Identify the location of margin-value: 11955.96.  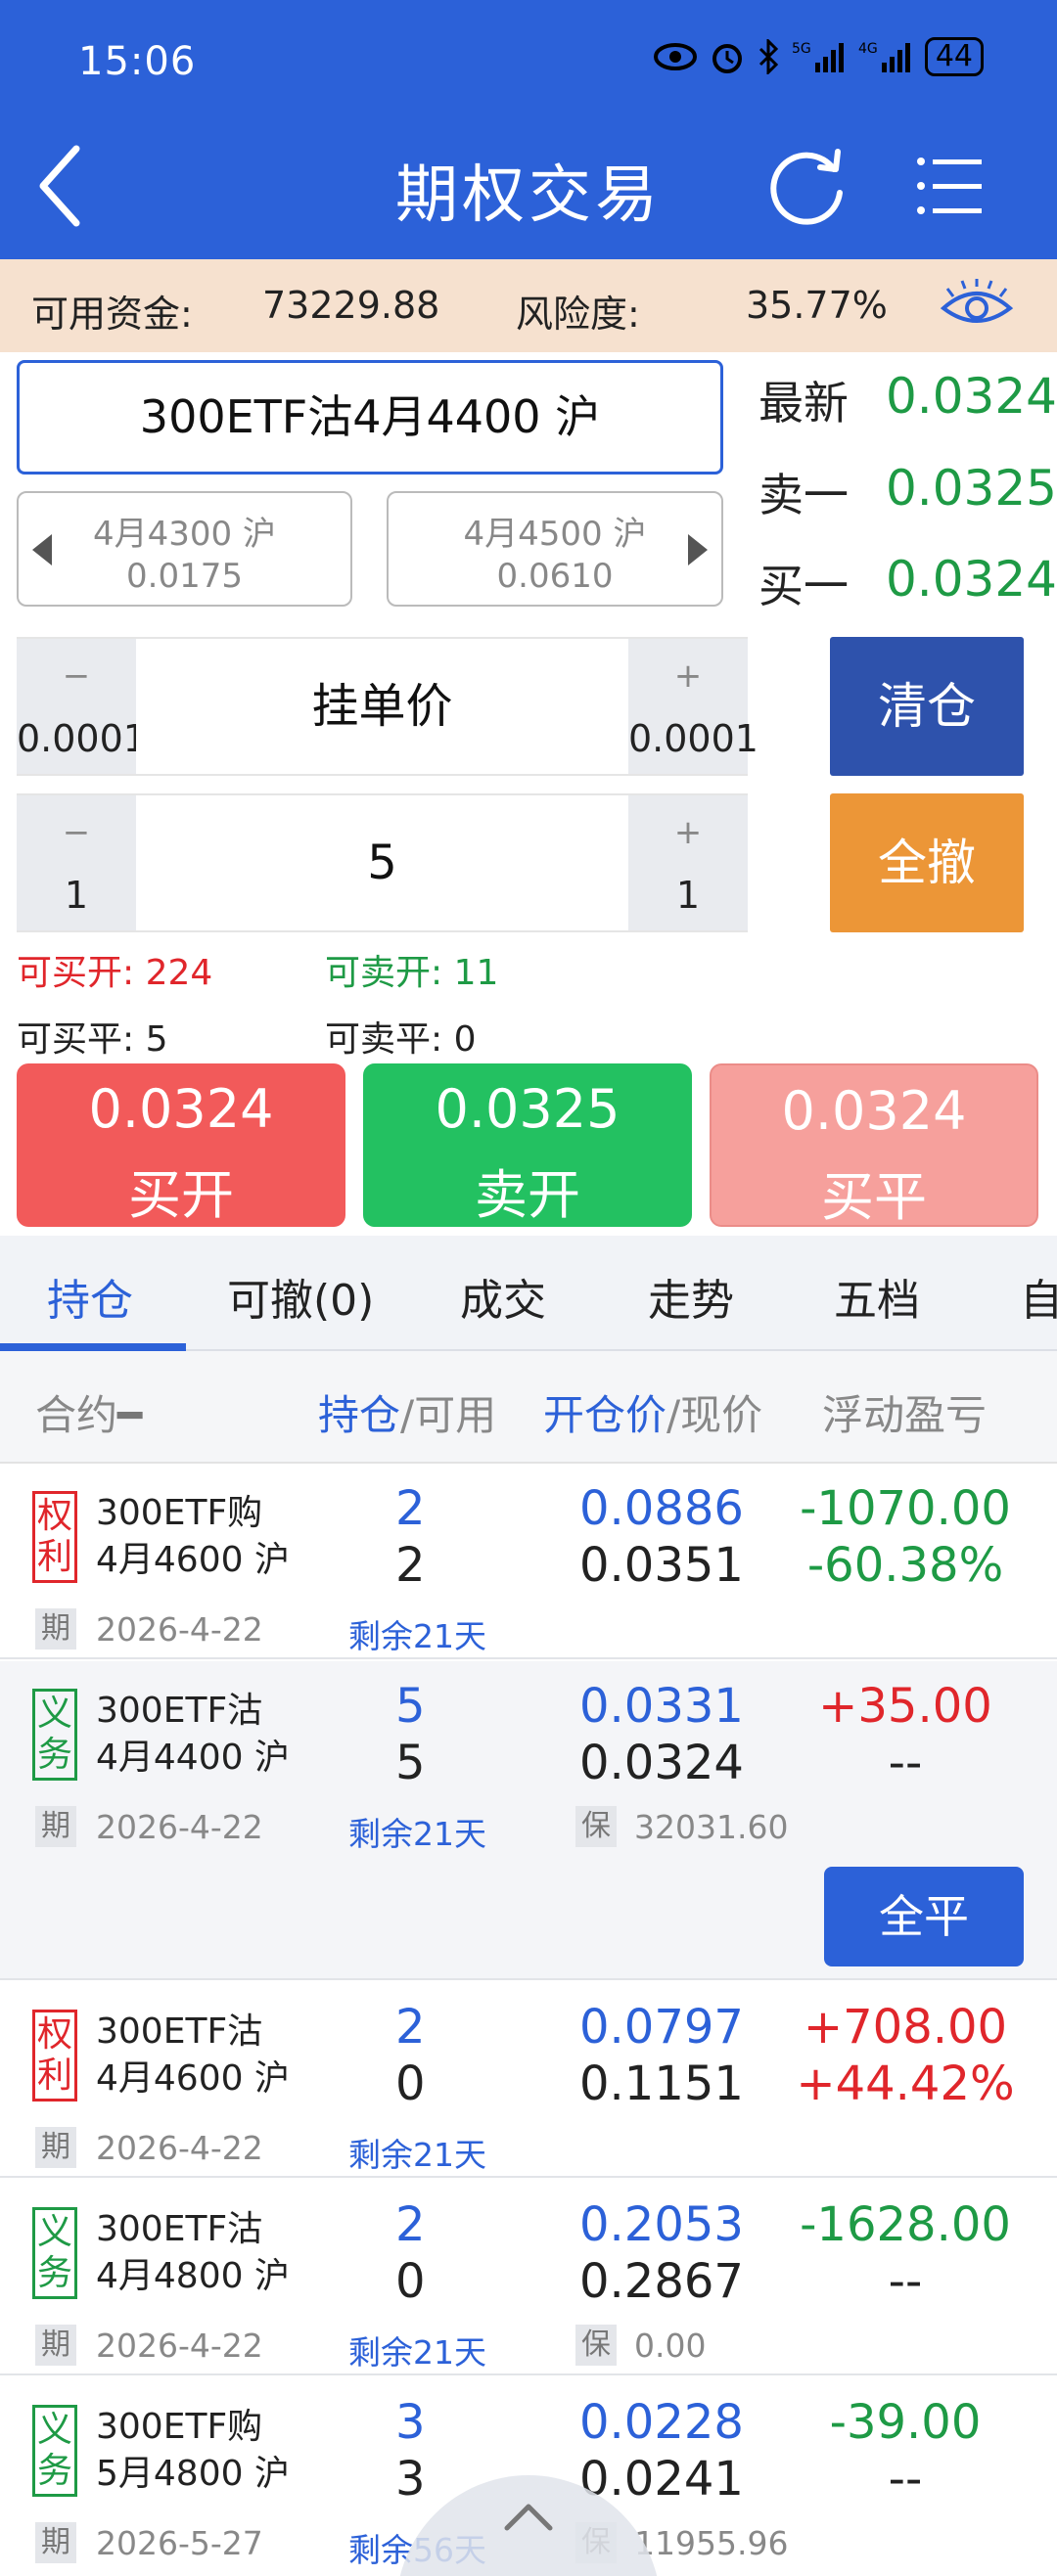
(711, 2543).